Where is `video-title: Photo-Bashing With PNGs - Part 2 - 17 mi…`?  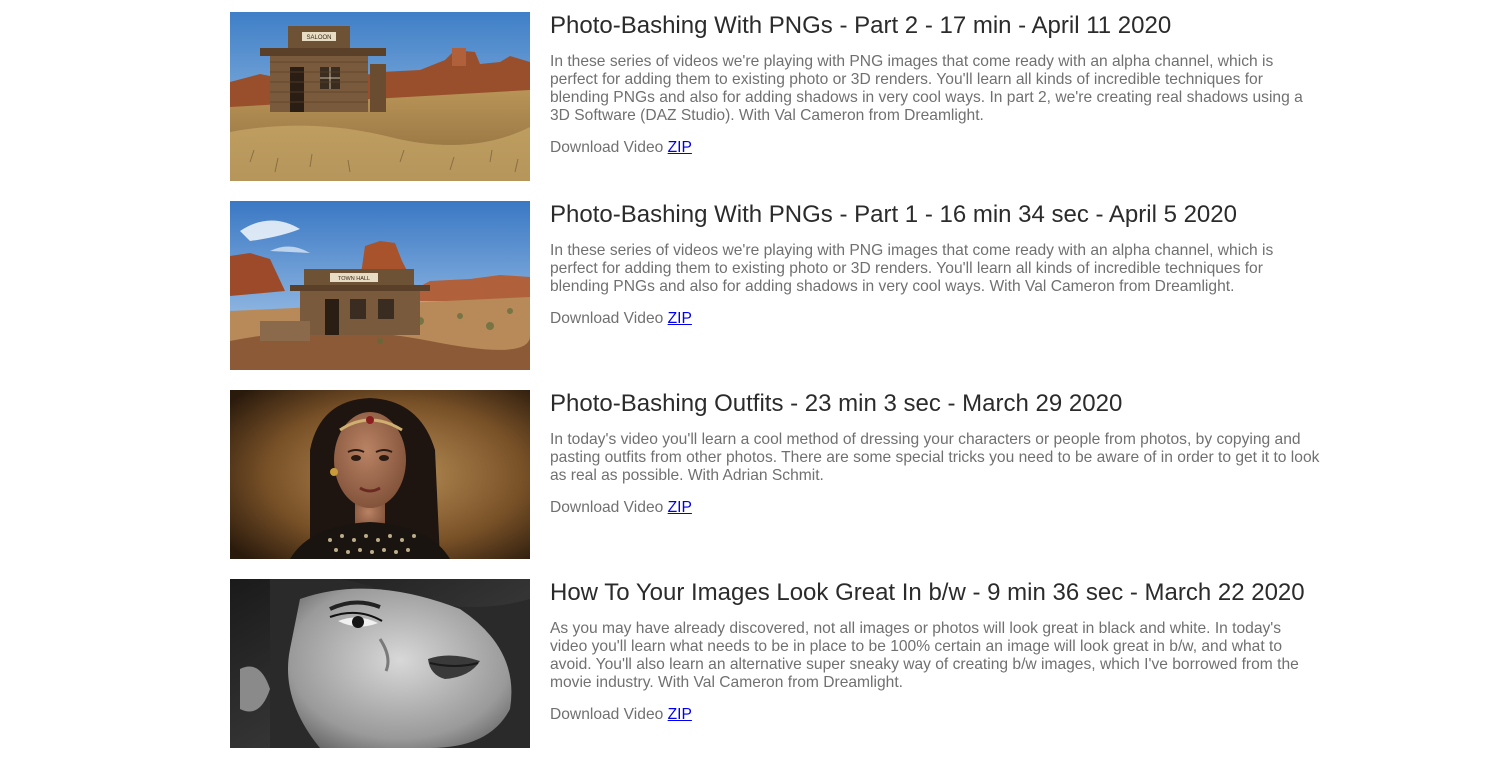
video-title: Photo-Bashing With PNGs - Part 2 - 17 mi… is located at coordinates (861, 25).